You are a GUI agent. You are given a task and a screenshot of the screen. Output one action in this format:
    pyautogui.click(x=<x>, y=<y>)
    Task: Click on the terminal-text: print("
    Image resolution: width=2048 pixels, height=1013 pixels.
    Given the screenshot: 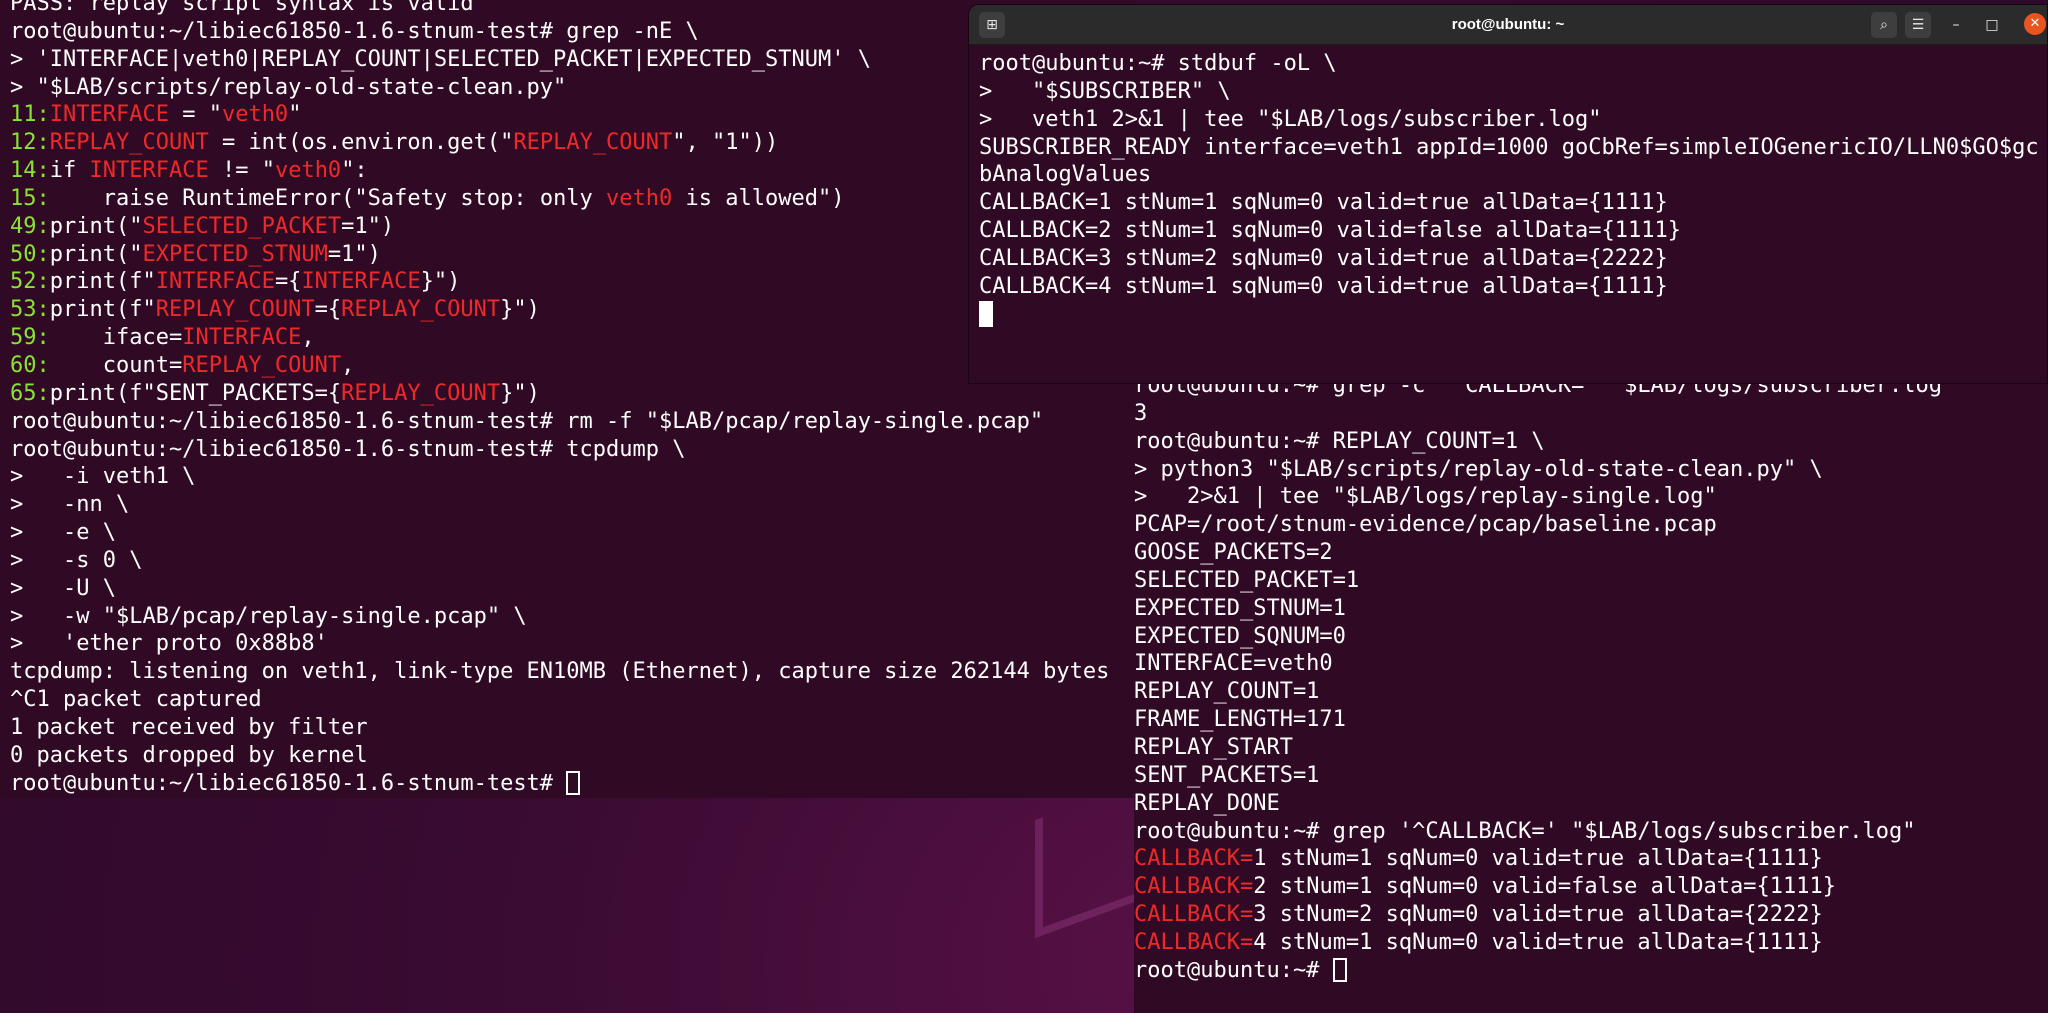 What is the action you would take?
    pyautogui.click(x=96, y=226)
    